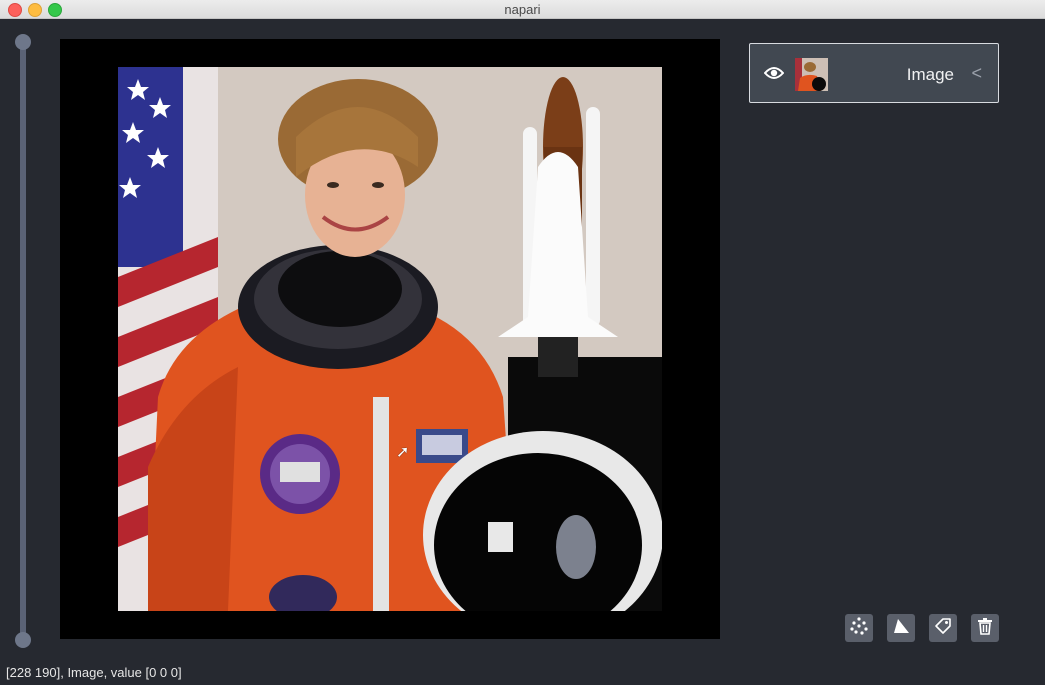  I want to click on dims-slider-bottom-handle, so click(23, 640).